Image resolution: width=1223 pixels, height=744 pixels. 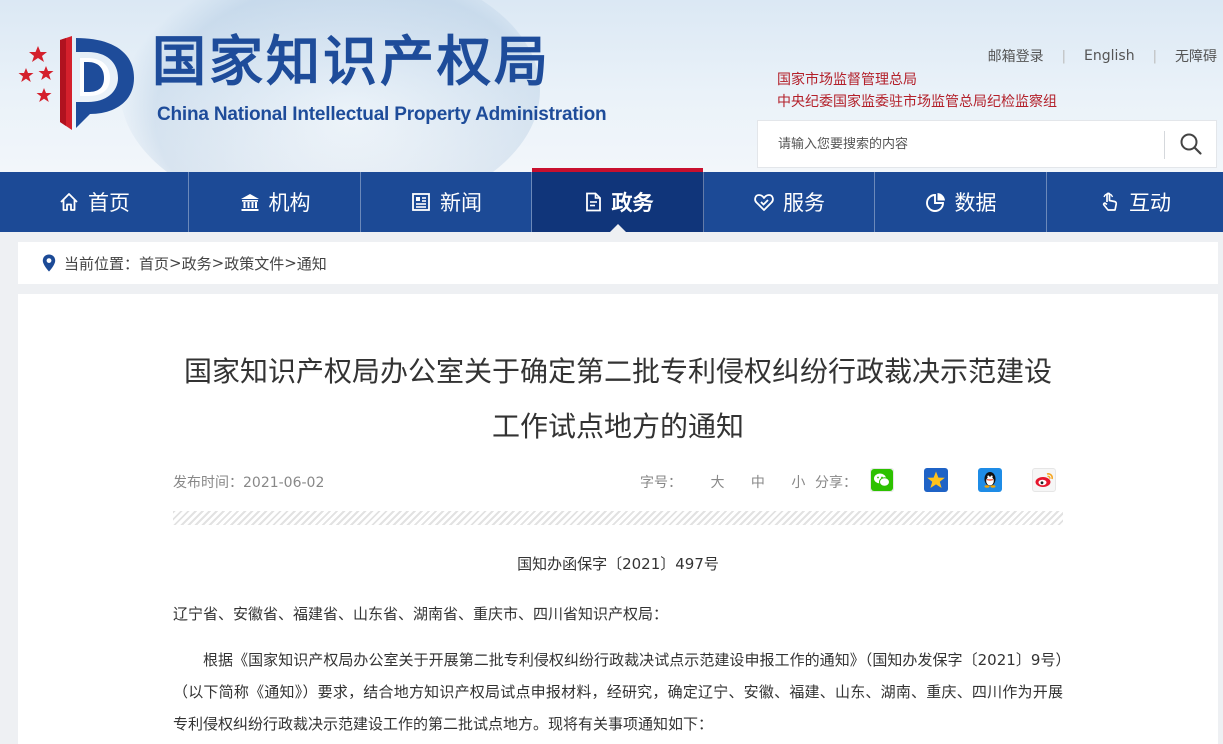 I want to click on nav-item-data: 数据, so click(x=961, y=202).